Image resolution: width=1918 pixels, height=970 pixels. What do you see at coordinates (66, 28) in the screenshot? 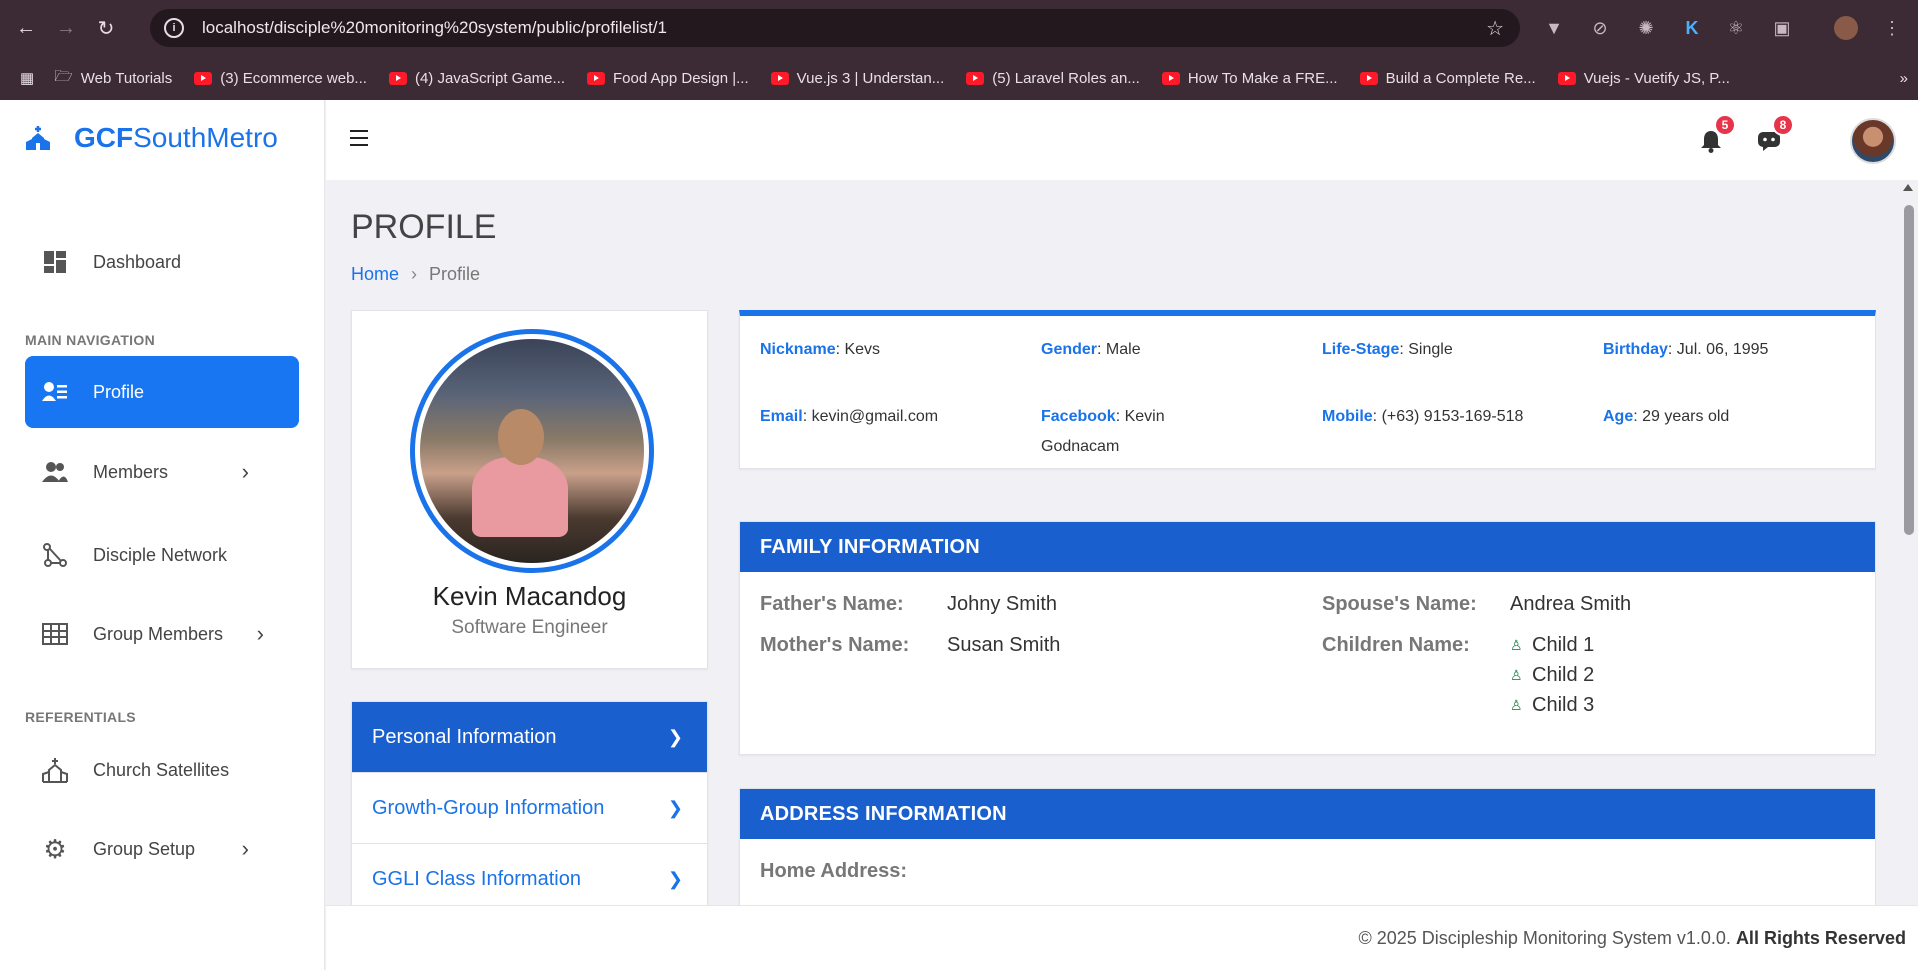
I see `forward-icon: →` at bounding box center [66, 28].